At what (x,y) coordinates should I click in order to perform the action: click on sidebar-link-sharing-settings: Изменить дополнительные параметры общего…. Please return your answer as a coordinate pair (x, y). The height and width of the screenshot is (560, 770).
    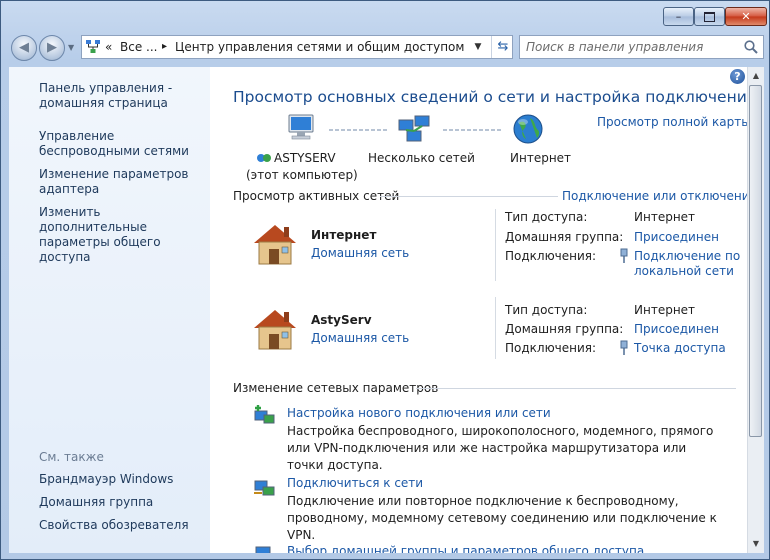
    Looking at the image, I should click on (124, 235).